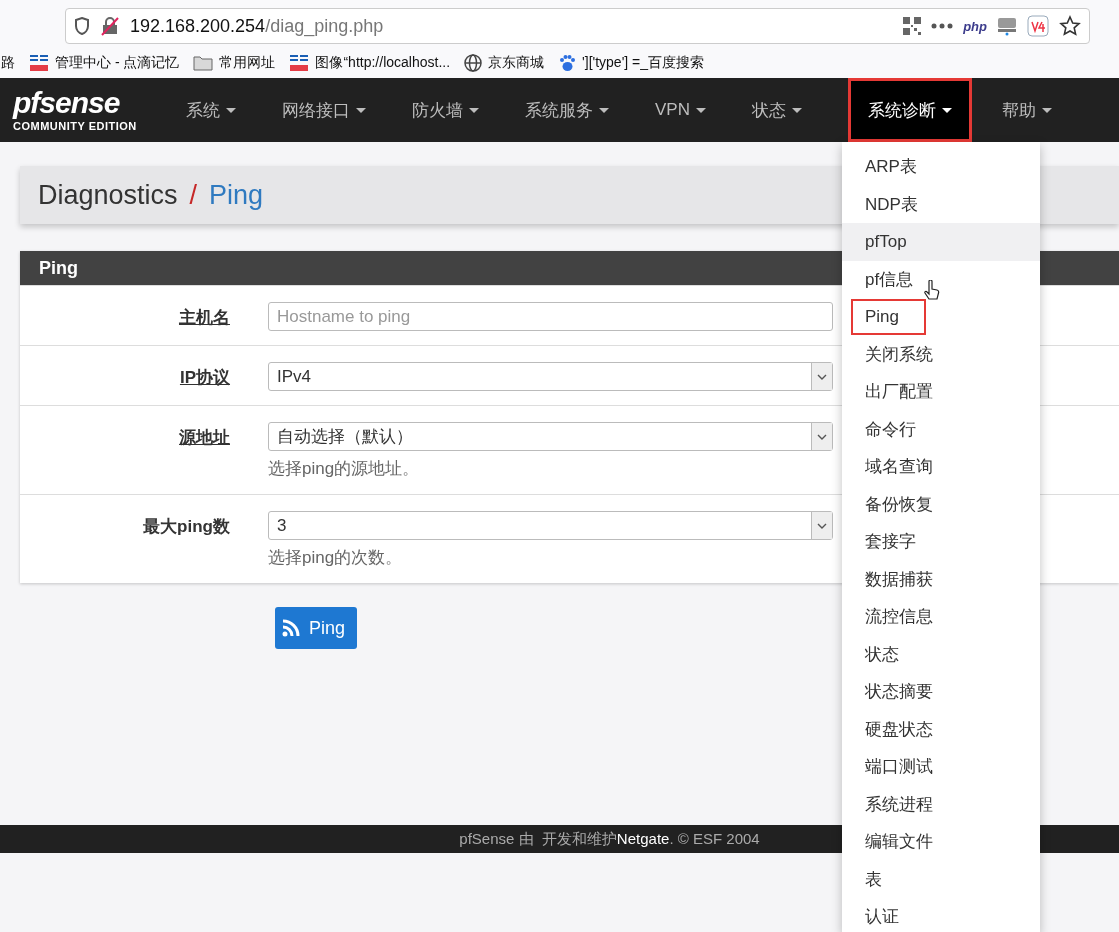  What do you see at coordinates (117, 63) in the screenshot?
I see `bookmark-link: 管理中心 - 点滴记忆` at bounding box center [117, 63].